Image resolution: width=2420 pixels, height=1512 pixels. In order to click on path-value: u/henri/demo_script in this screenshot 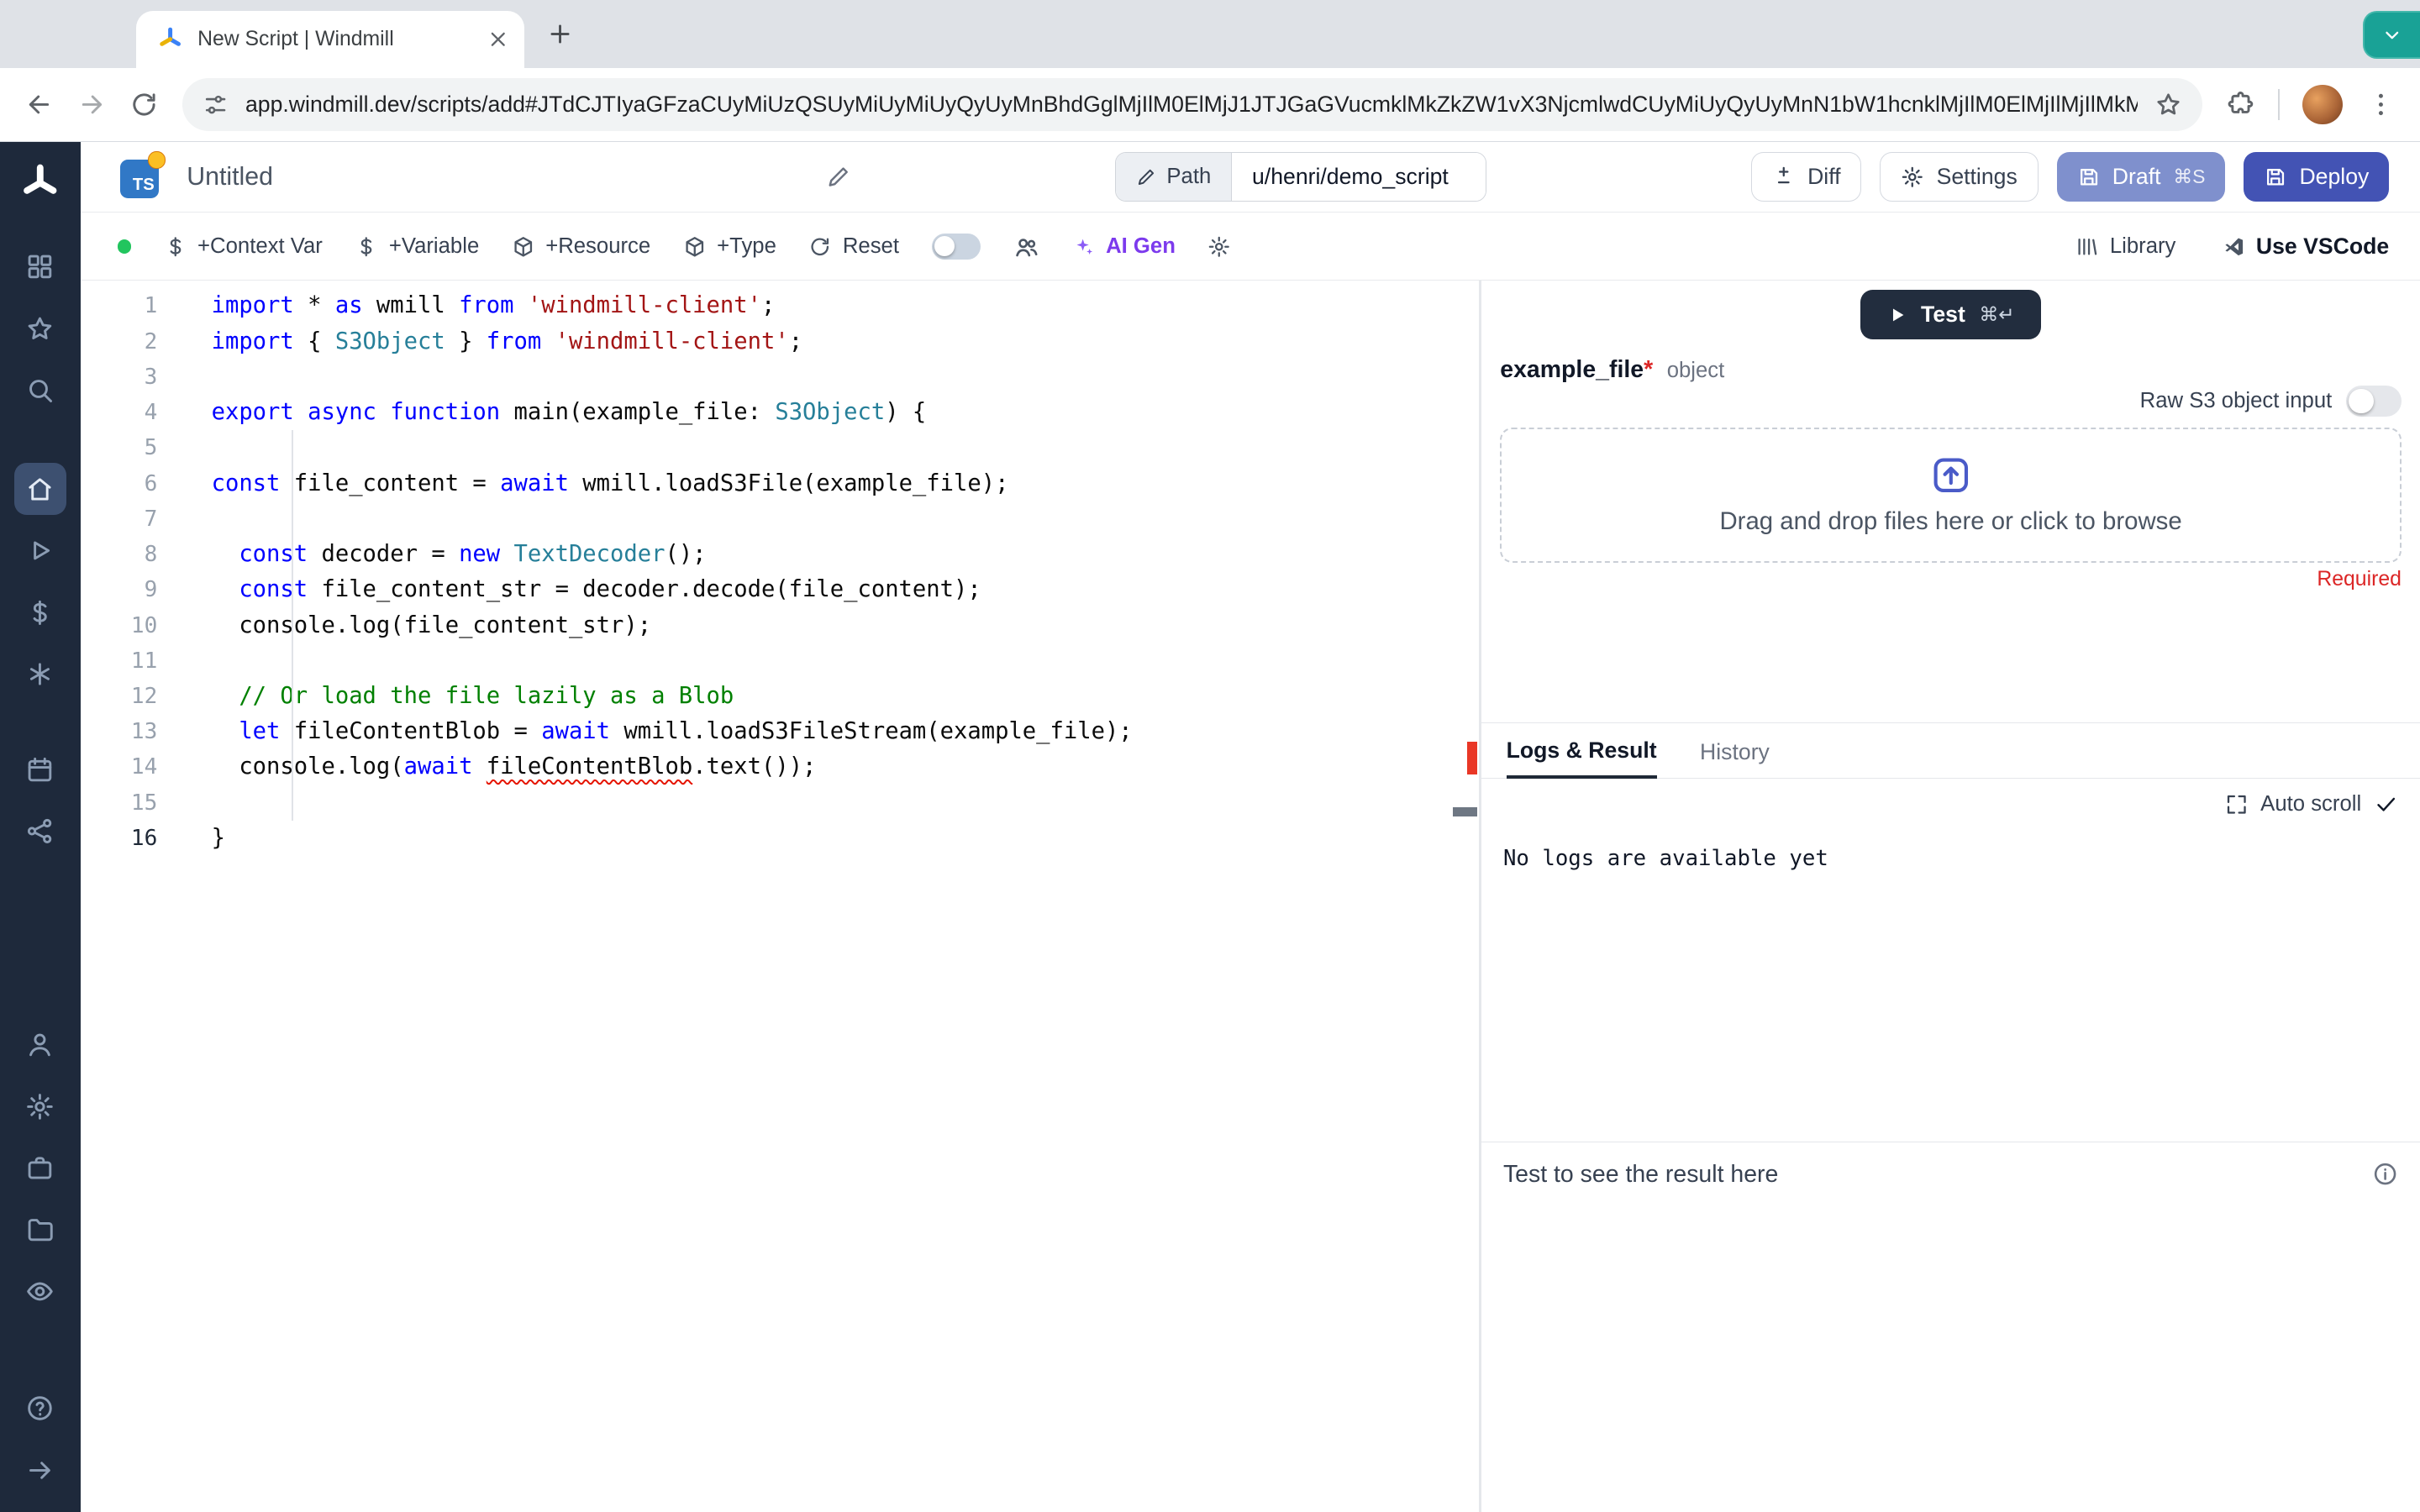, I will do `click(1358, 177)`.